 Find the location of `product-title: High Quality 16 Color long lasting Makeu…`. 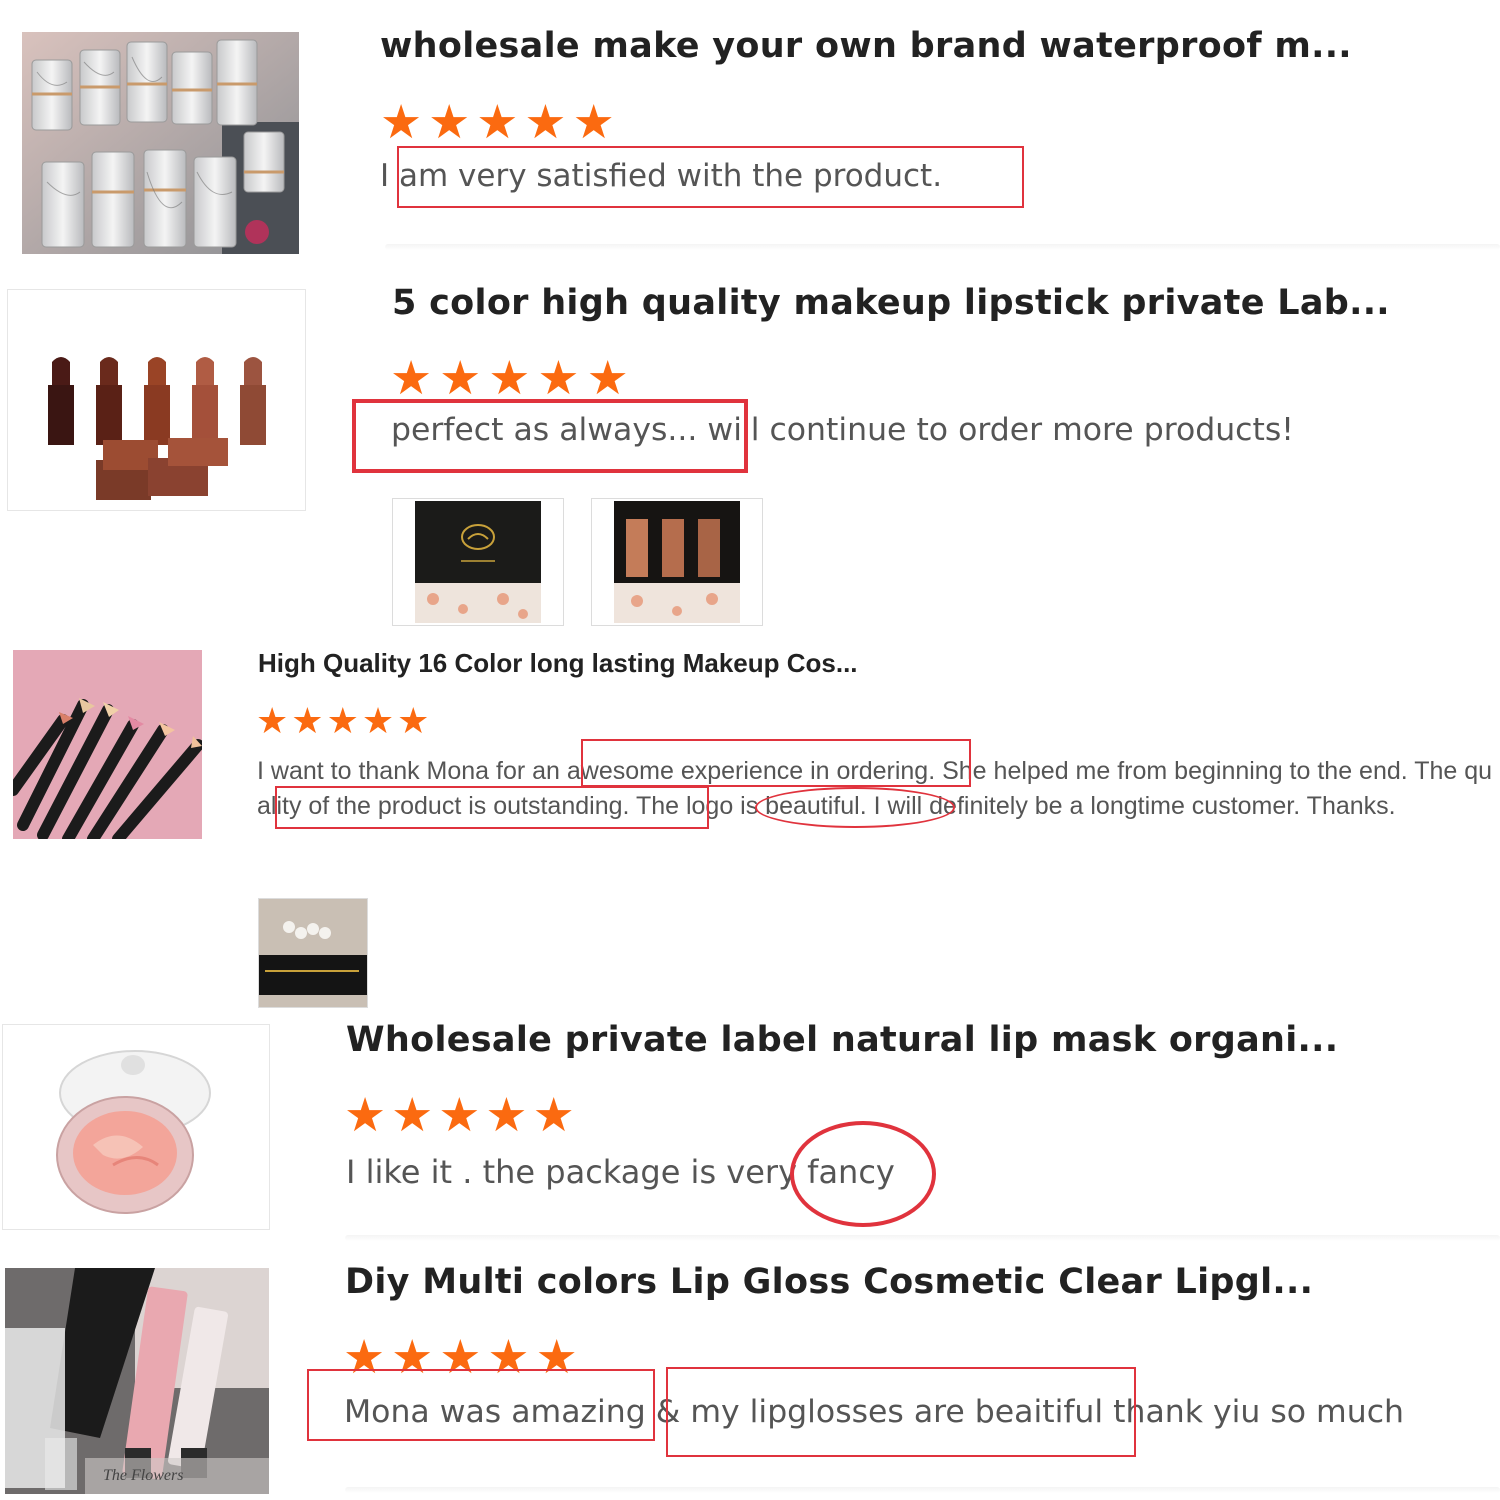

product-title: High Quality 16 Color long lasting Makeu… is located at coordinates (558, 663).